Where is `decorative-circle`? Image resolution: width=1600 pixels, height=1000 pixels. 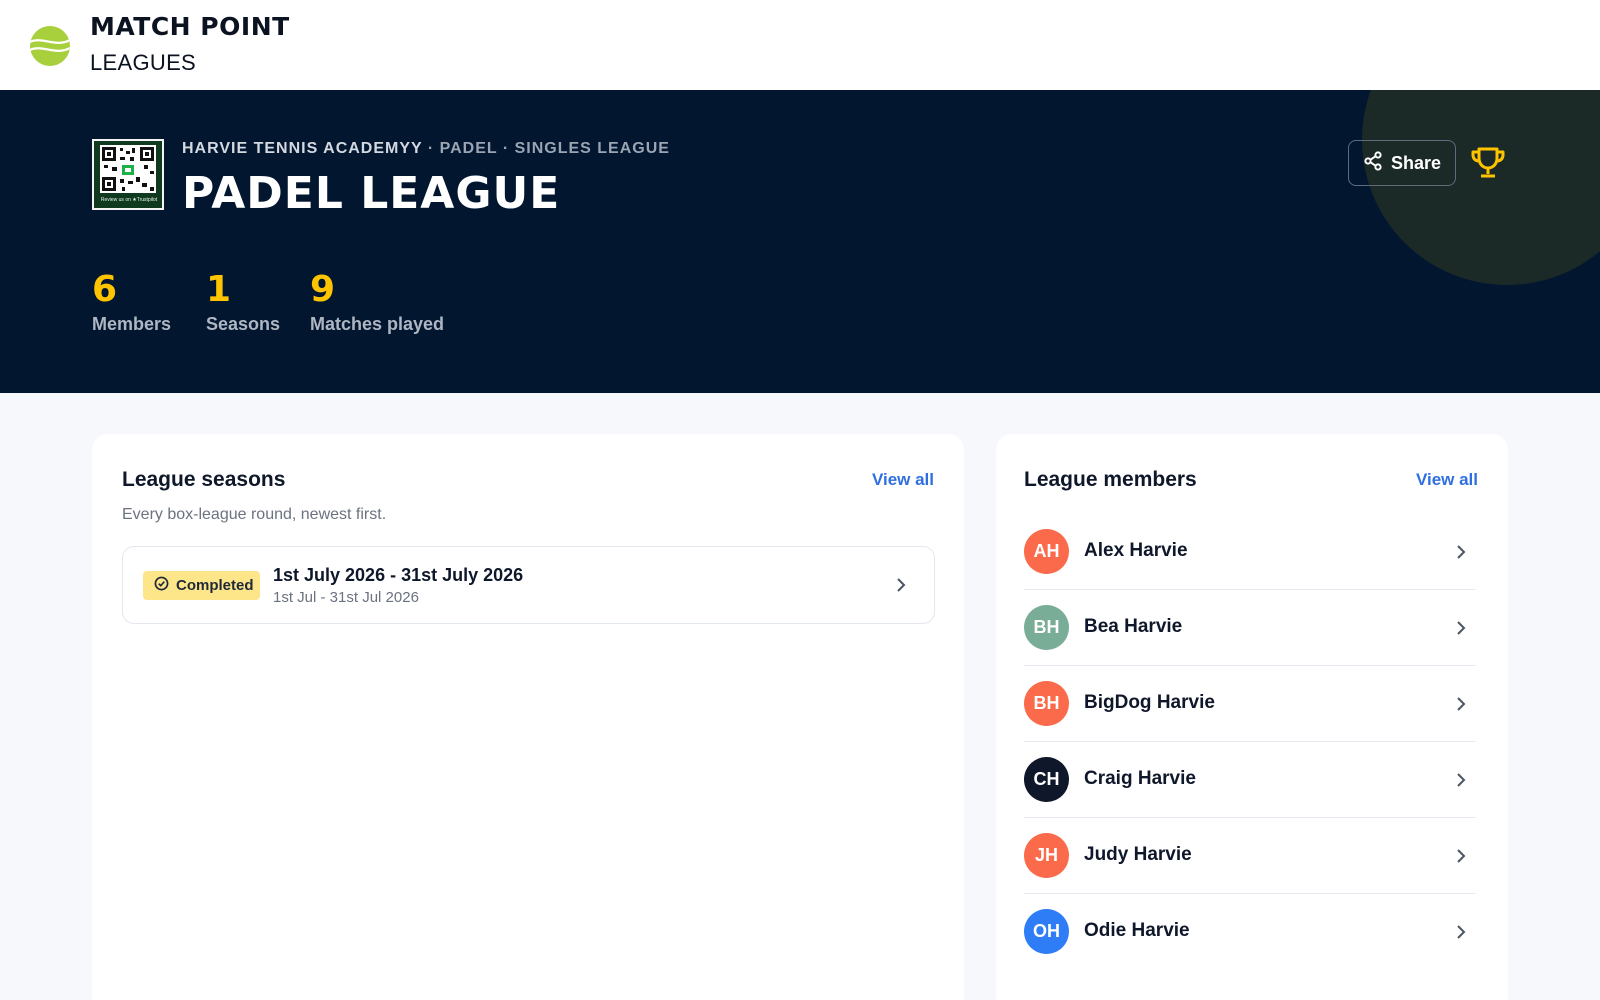
decorative-circle is located at coordinates (1481, 187).